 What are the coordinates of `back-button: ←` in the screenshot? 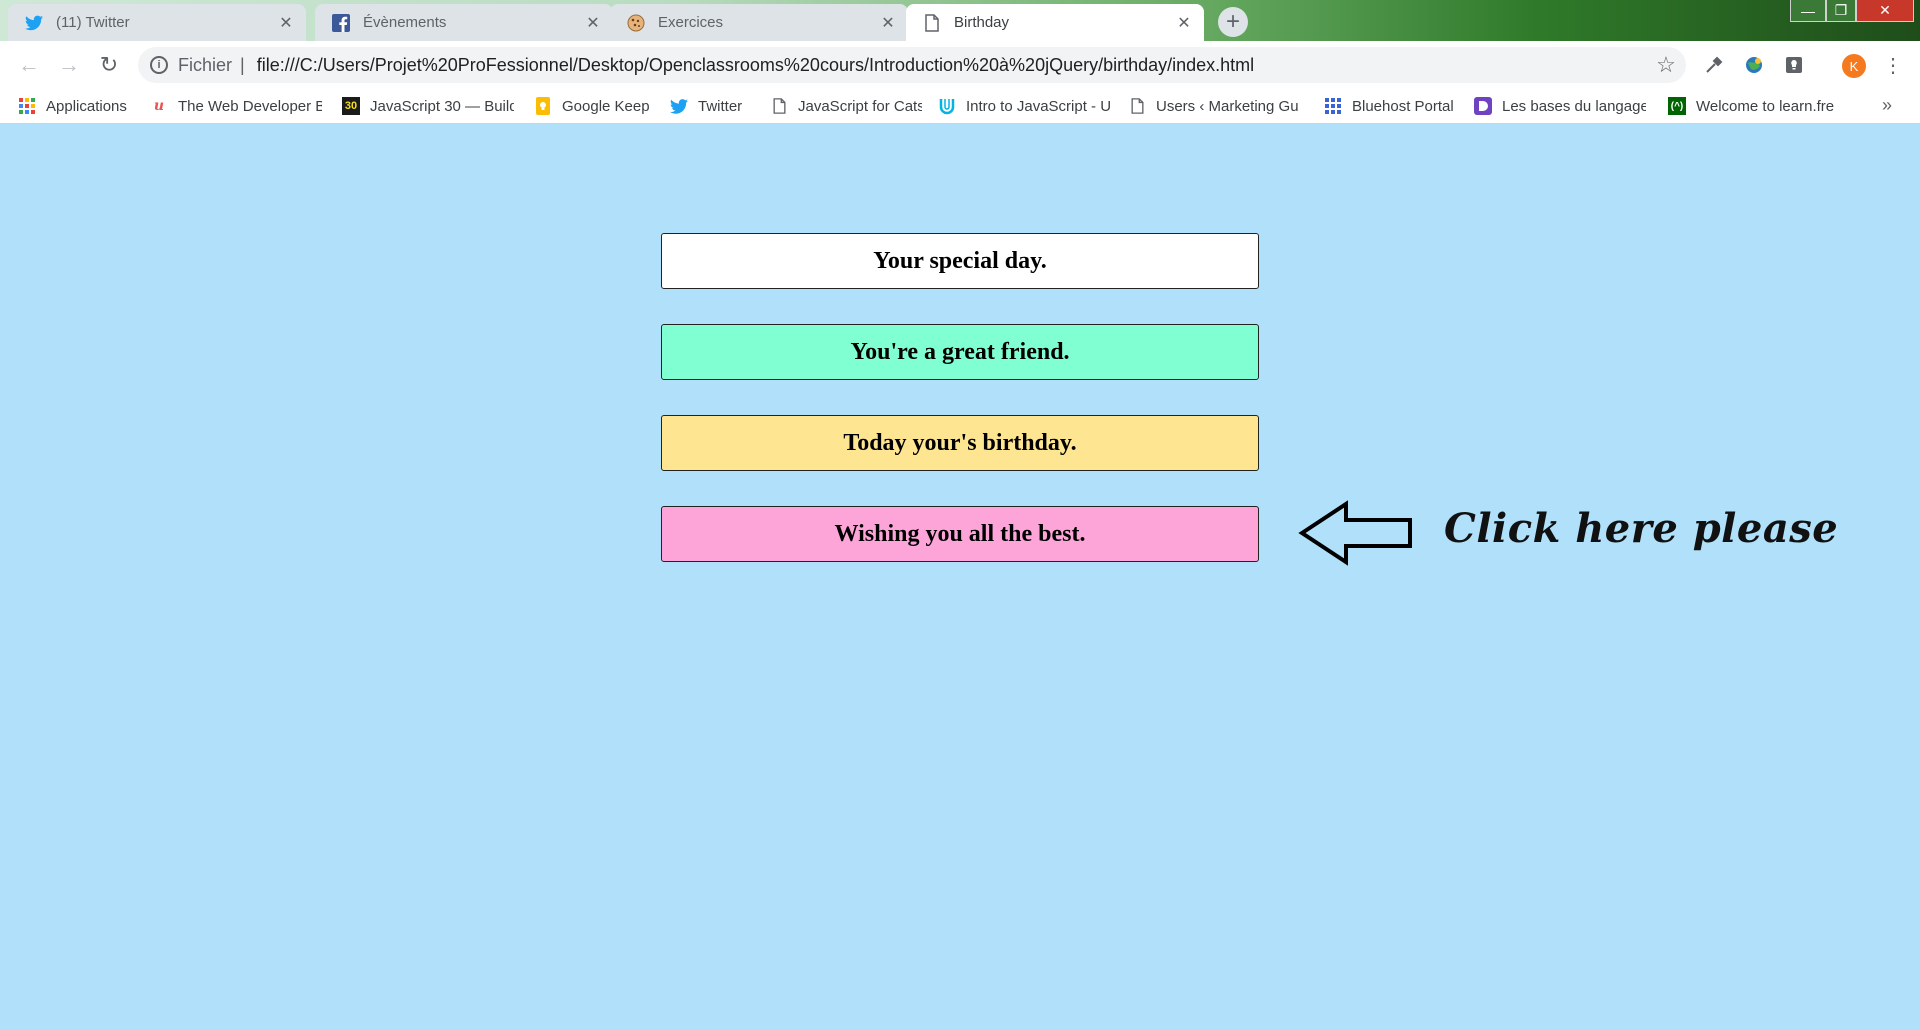 It's located at (29, 65).